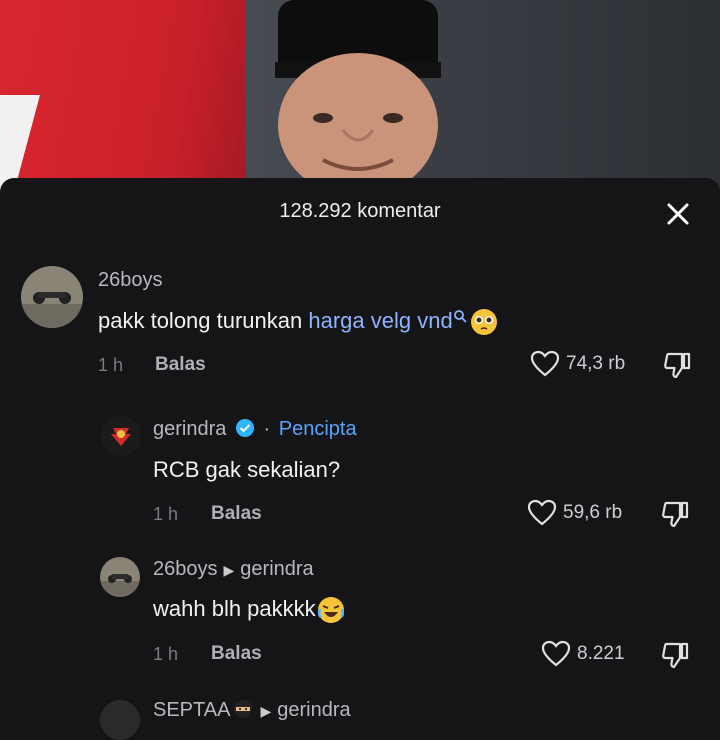 The height and width of the screenshot is (740, 720). Describe the element at coordinates (244, 428) in the screenshot. I see `verified-badge-icon` at that location.